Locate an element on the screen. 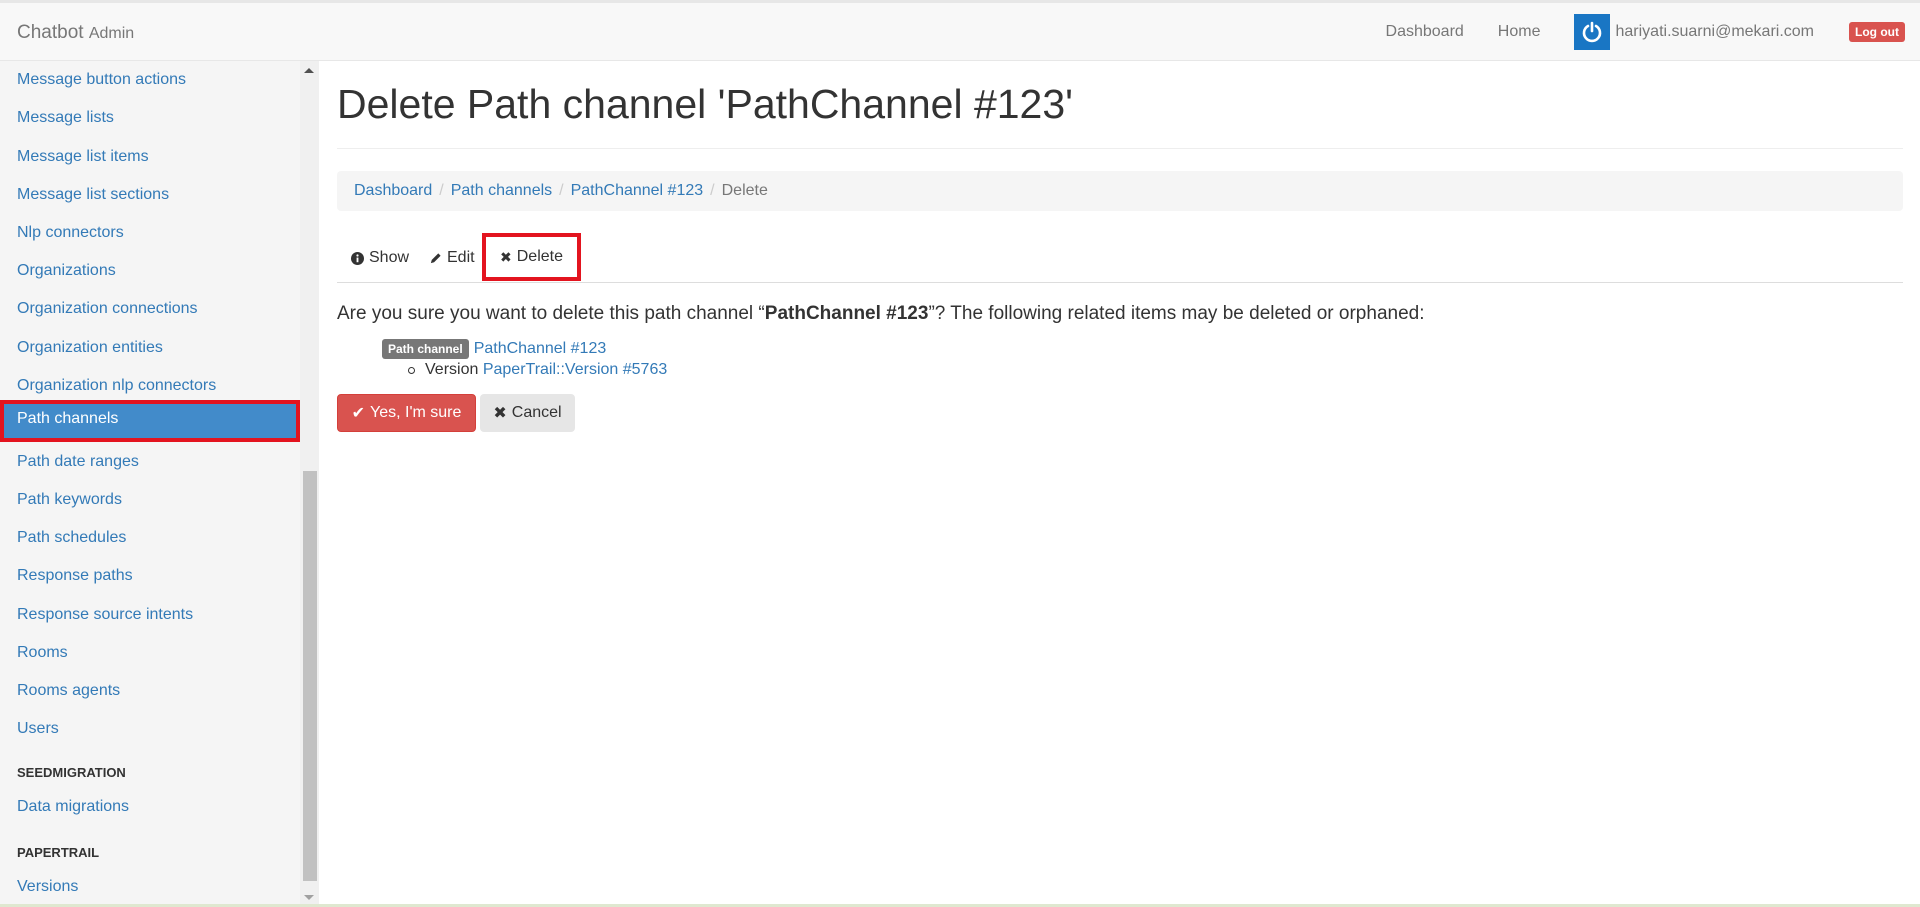 This screenshot has height=907, width=1920. logout-button: Log out is located at coordinates (1877, 32).